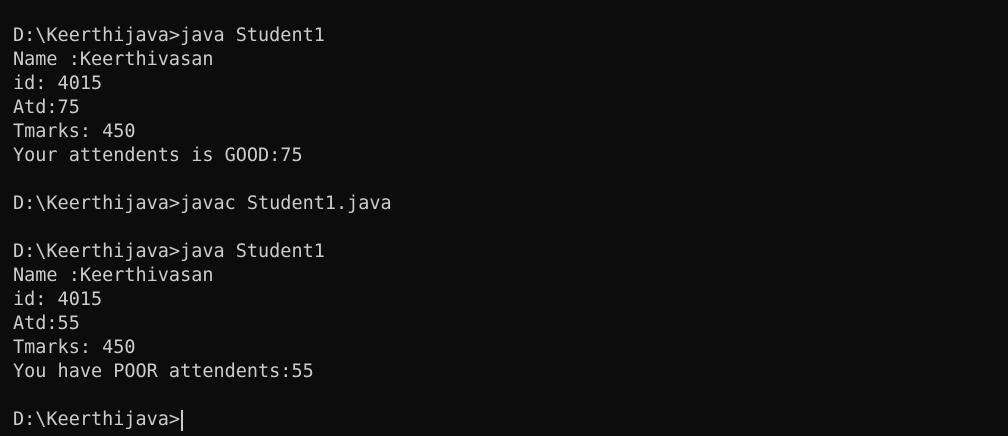 Image resolution: width=1008 pixels, height=436 pixels. Describe the element at coordinates (182, 420) in the screenshot. I see `text-cursor` at that location.